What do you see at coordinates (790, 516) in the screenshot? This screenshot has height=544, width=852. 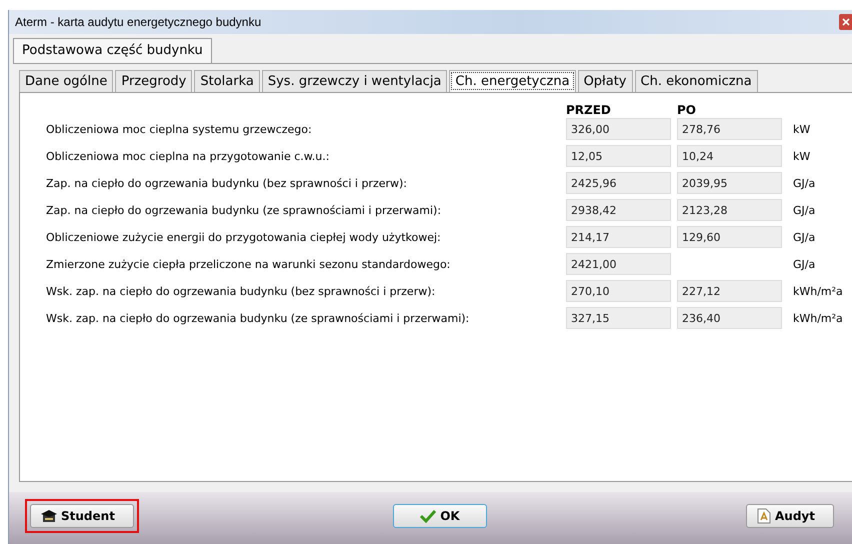 I see `audit-button: Audyt` at bounding box center [790, 516].